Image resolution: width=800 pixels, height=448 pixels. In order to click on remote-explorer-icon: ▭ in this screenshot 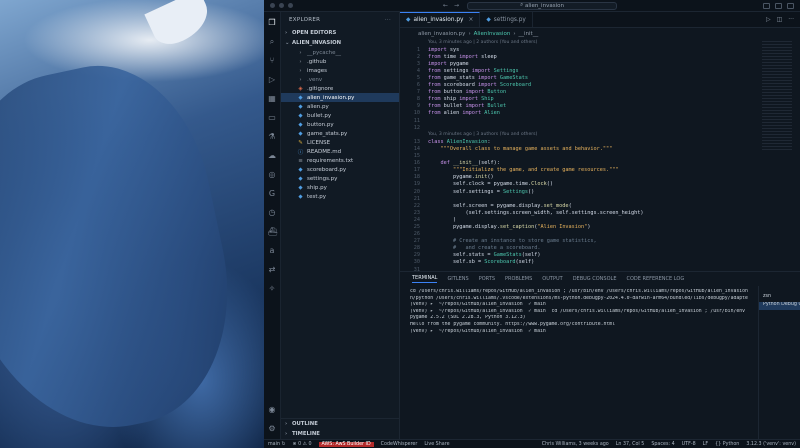, I will do `click(272, 117)`.